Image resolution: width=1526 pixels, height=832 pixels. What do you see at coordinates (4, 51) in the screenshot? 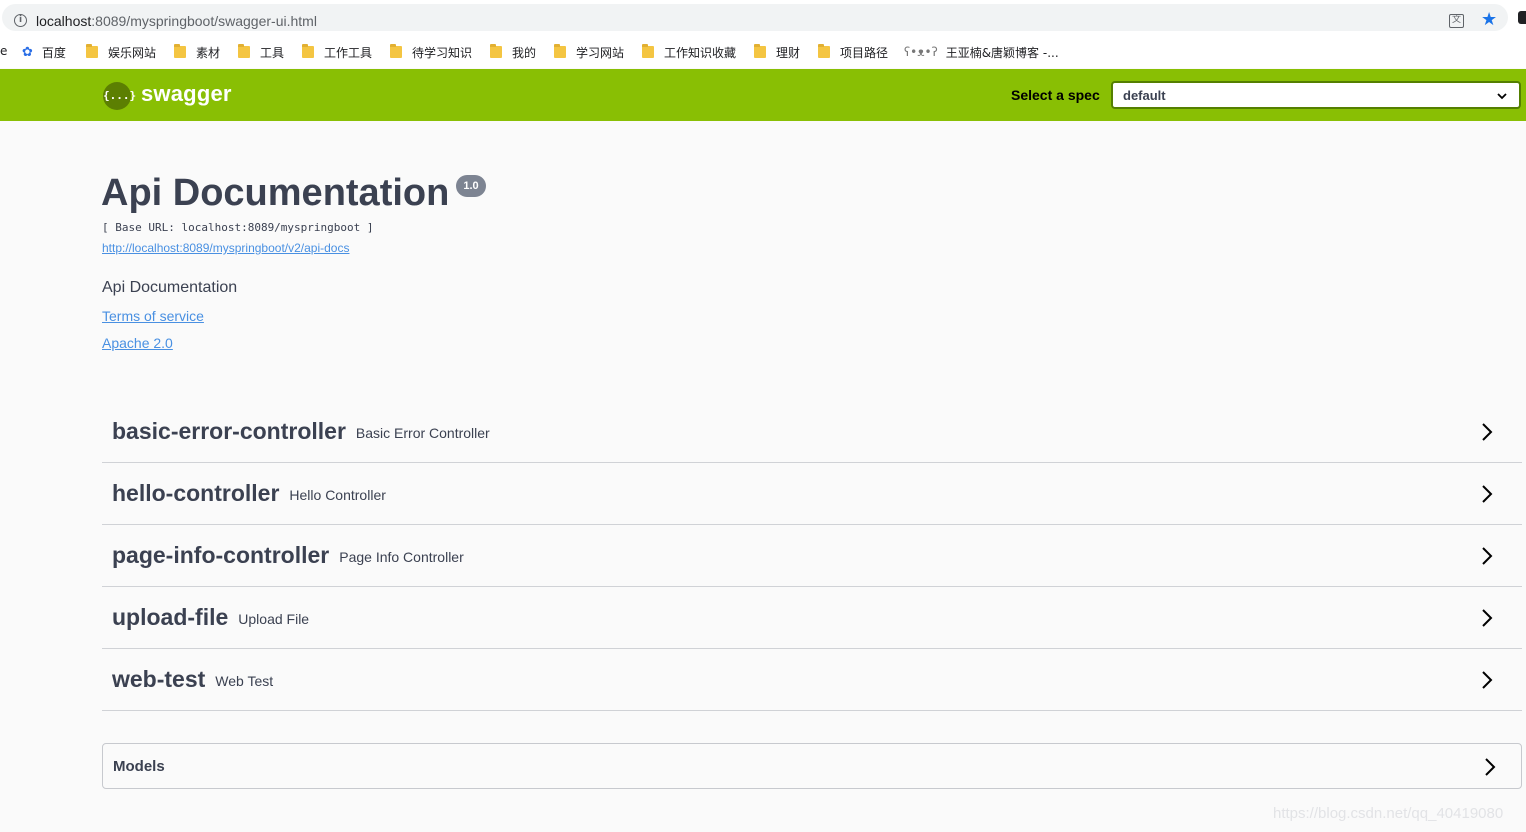
I see `bookmark-edge: e` at bounding box center [4, 51].